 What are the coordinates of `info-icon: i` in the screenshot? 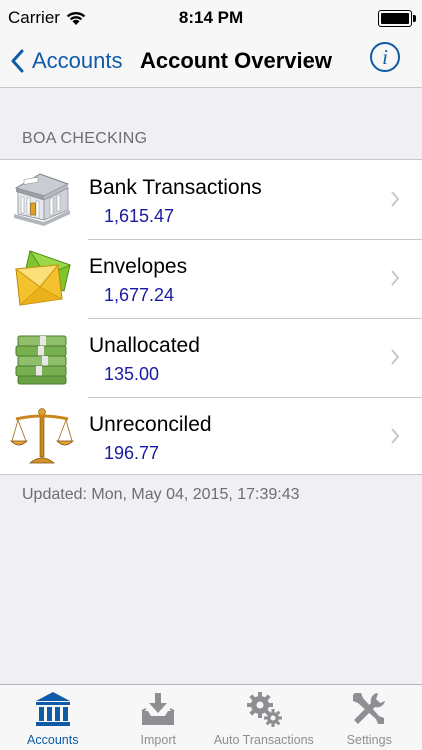 It's located at (385, 56).